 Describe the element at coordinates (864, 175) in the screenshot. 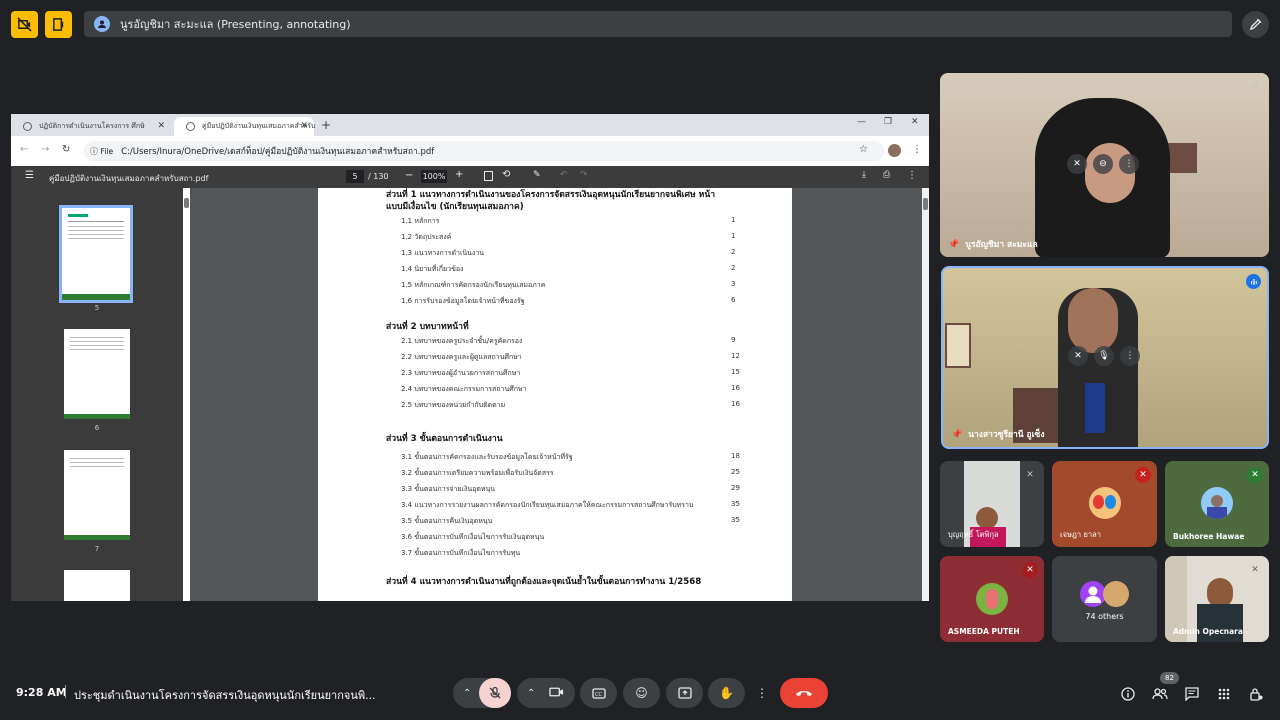

I see `download-icon: ⤓` at that location.